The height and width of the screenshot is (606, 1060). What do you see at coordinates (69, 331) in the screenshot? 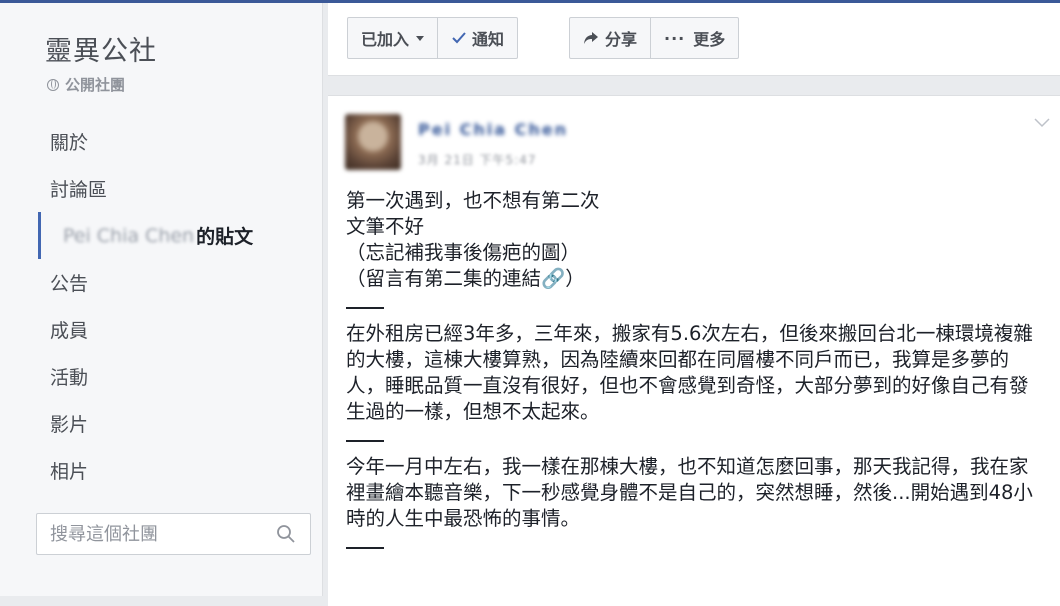
I see `sidebar-item-label: 成員` at bounding box center [69, 331].